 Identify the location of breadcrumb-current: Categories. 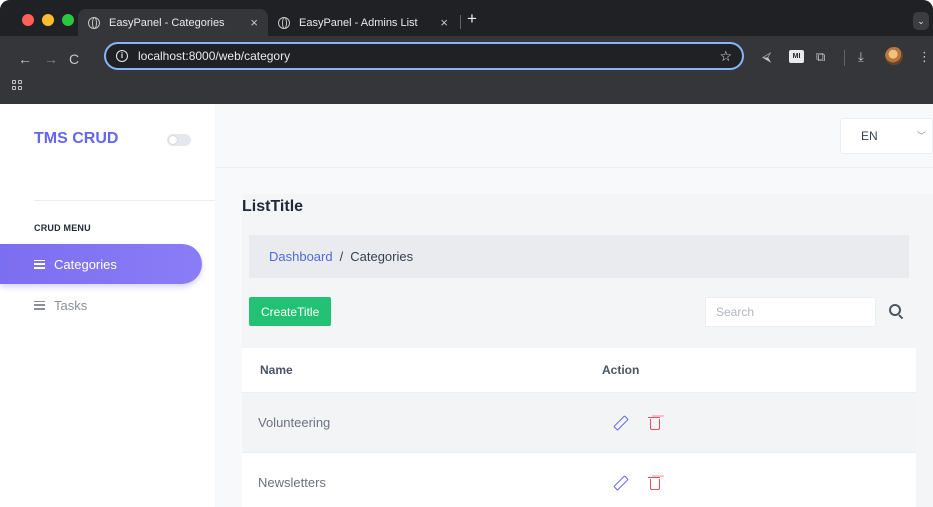
(382, 256).